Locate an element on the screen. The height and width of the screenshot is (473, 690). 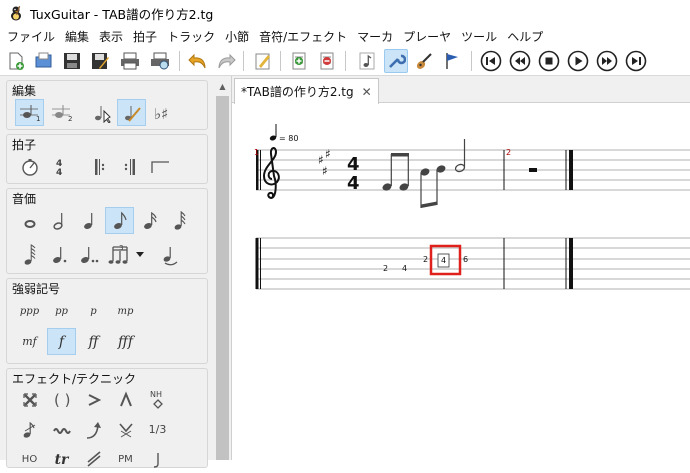
tremolo-bar-button is located at coordinates (125, 429).